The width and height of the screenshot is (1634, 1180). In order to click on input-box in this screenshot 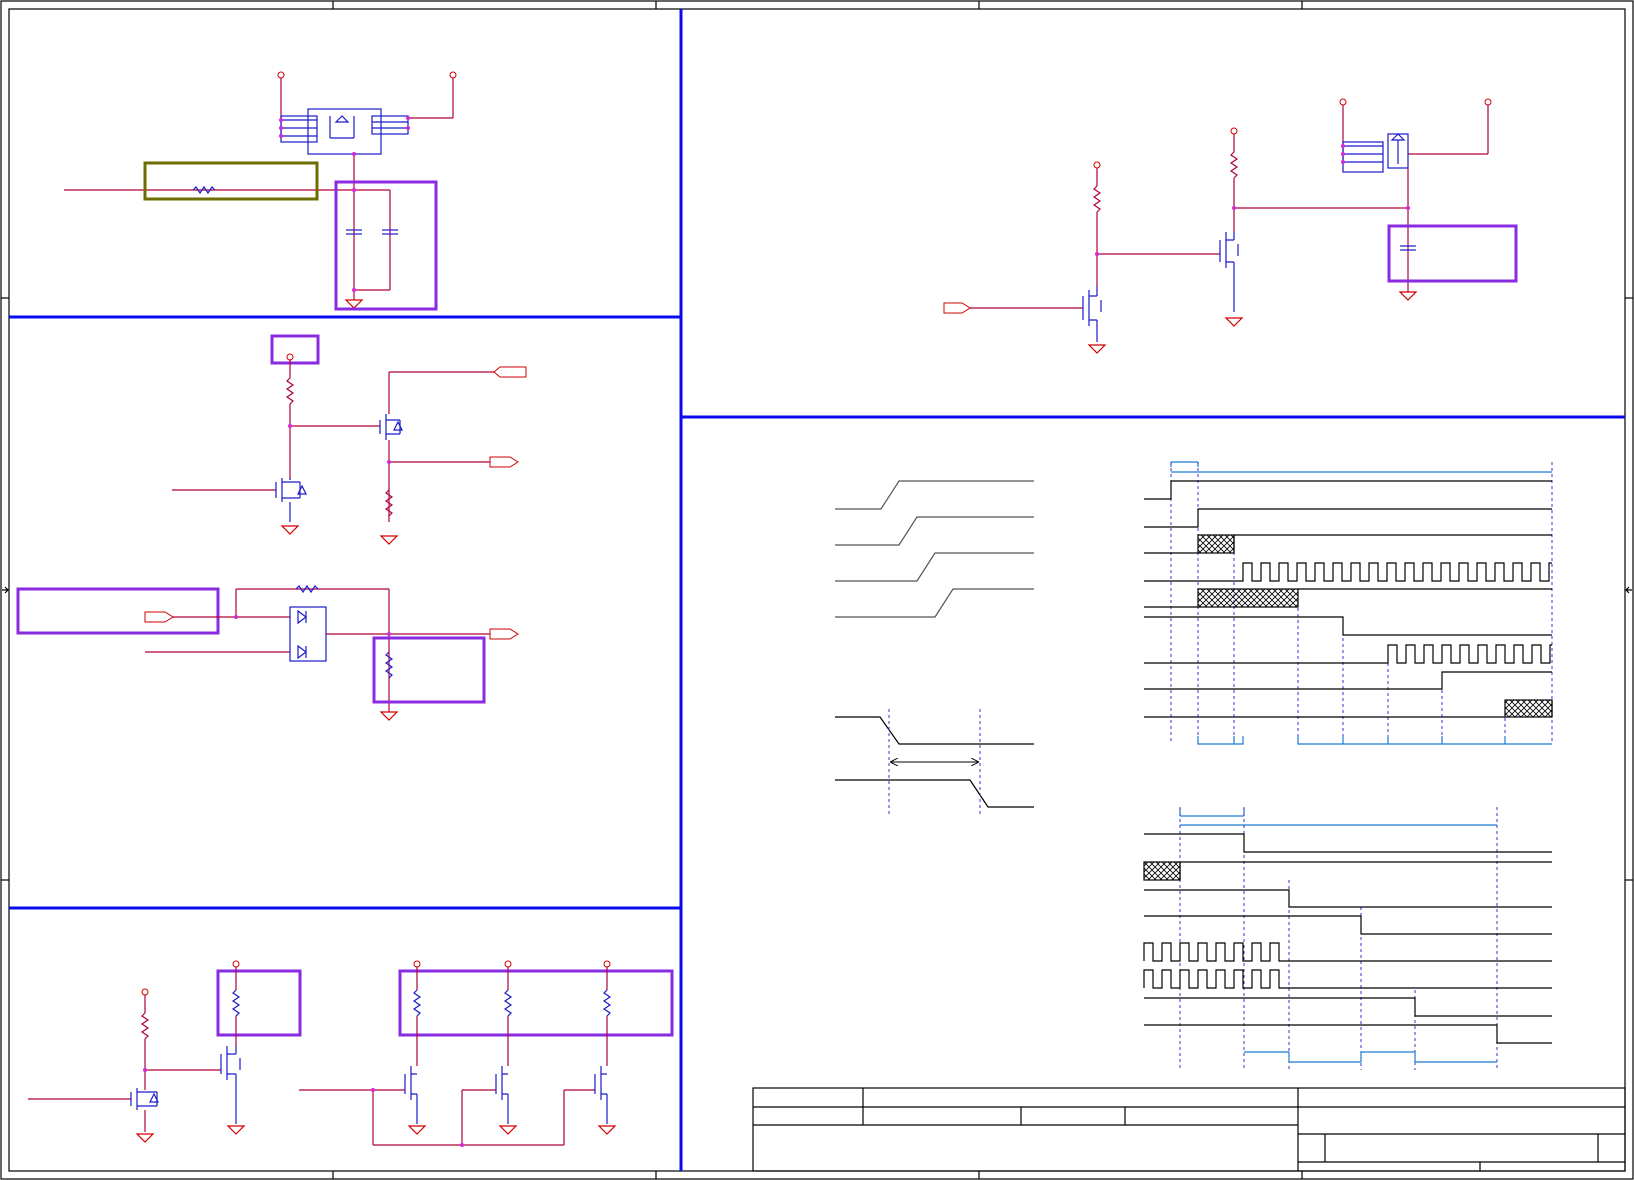, I will do `click(118, 611)`.